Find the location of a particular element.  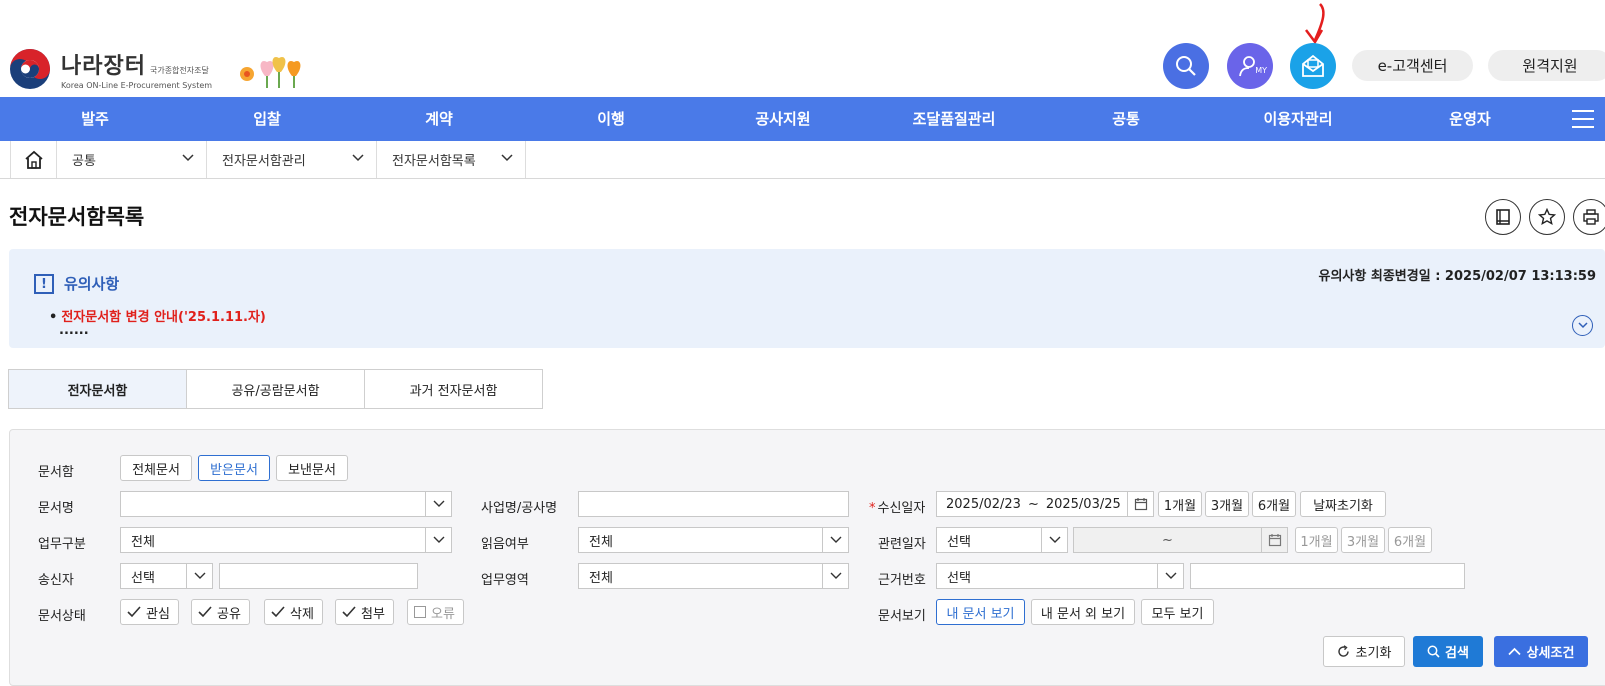

status-shared-checkbox: 공유 is located at coordinates (220, 612).